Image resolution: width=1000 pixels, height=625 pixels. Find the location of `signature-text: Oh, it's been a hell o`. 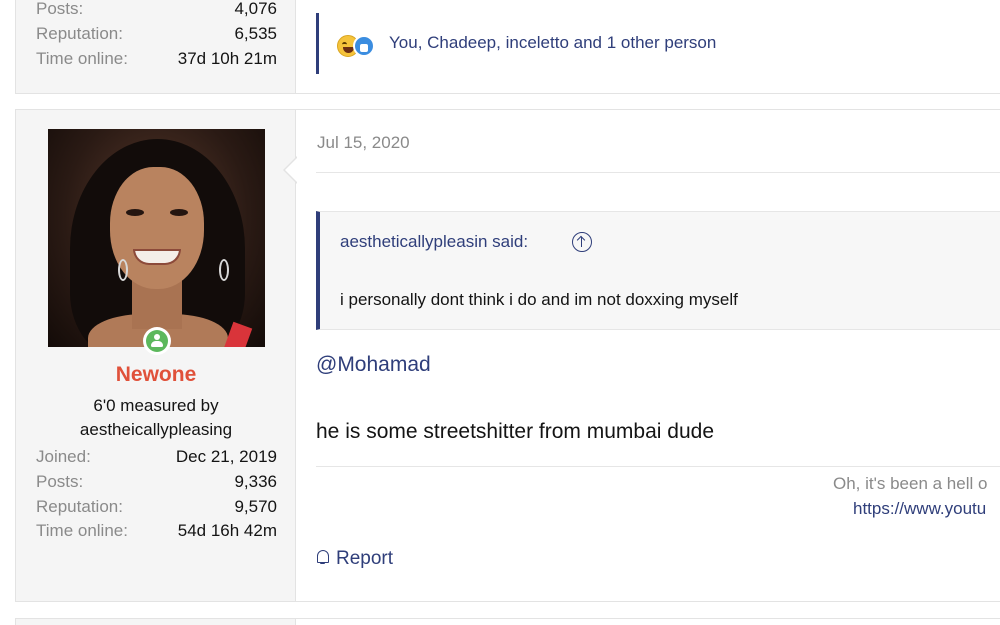

signature-text: Oh, it's been a hell o is located at coordinates (910, 483).